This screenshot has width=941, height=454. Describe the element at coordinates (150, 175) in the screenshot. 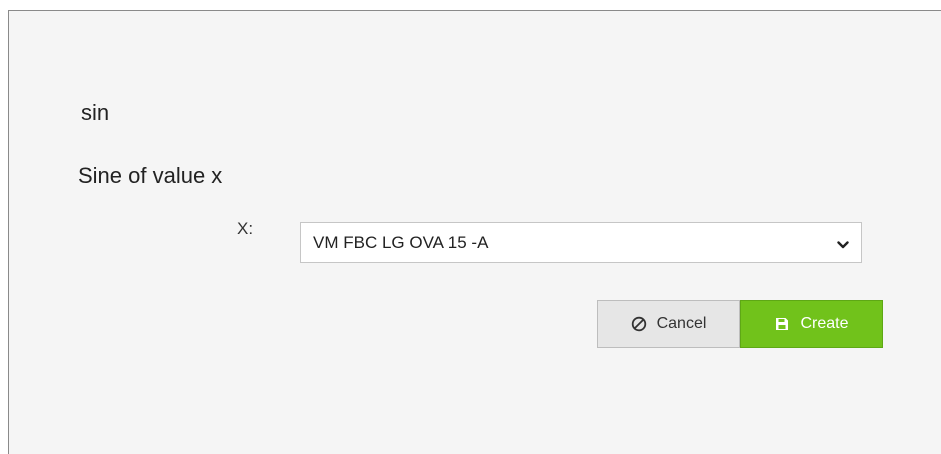

I see `function-description: Sine of value x` at that location.